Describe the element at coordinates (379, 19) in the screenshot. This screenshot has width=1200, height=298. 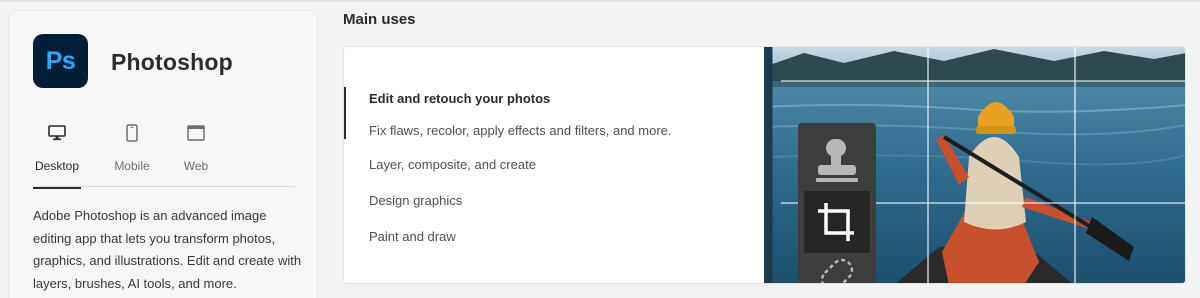
I see `section-title: Main uses` at that location.